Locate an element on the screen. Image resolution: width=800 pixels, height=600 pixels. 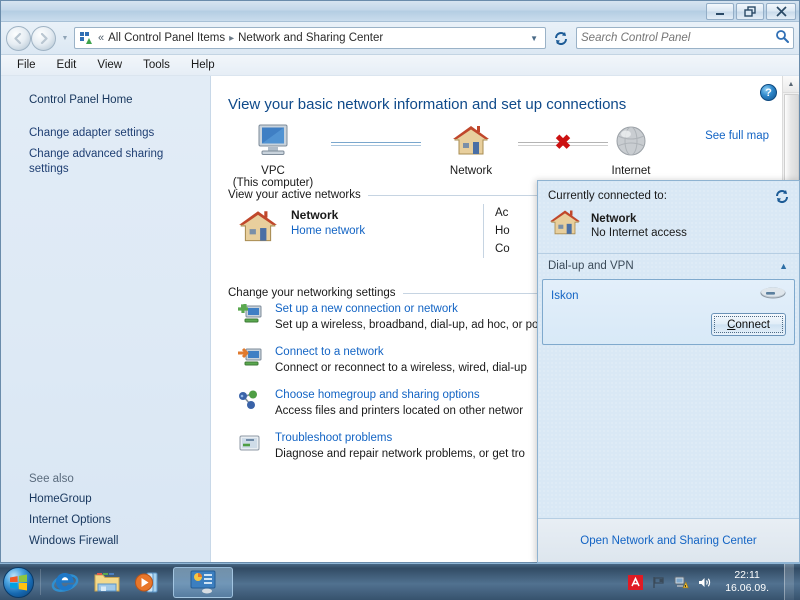
flyout-refresh-button is located at coordinates (782, 198).